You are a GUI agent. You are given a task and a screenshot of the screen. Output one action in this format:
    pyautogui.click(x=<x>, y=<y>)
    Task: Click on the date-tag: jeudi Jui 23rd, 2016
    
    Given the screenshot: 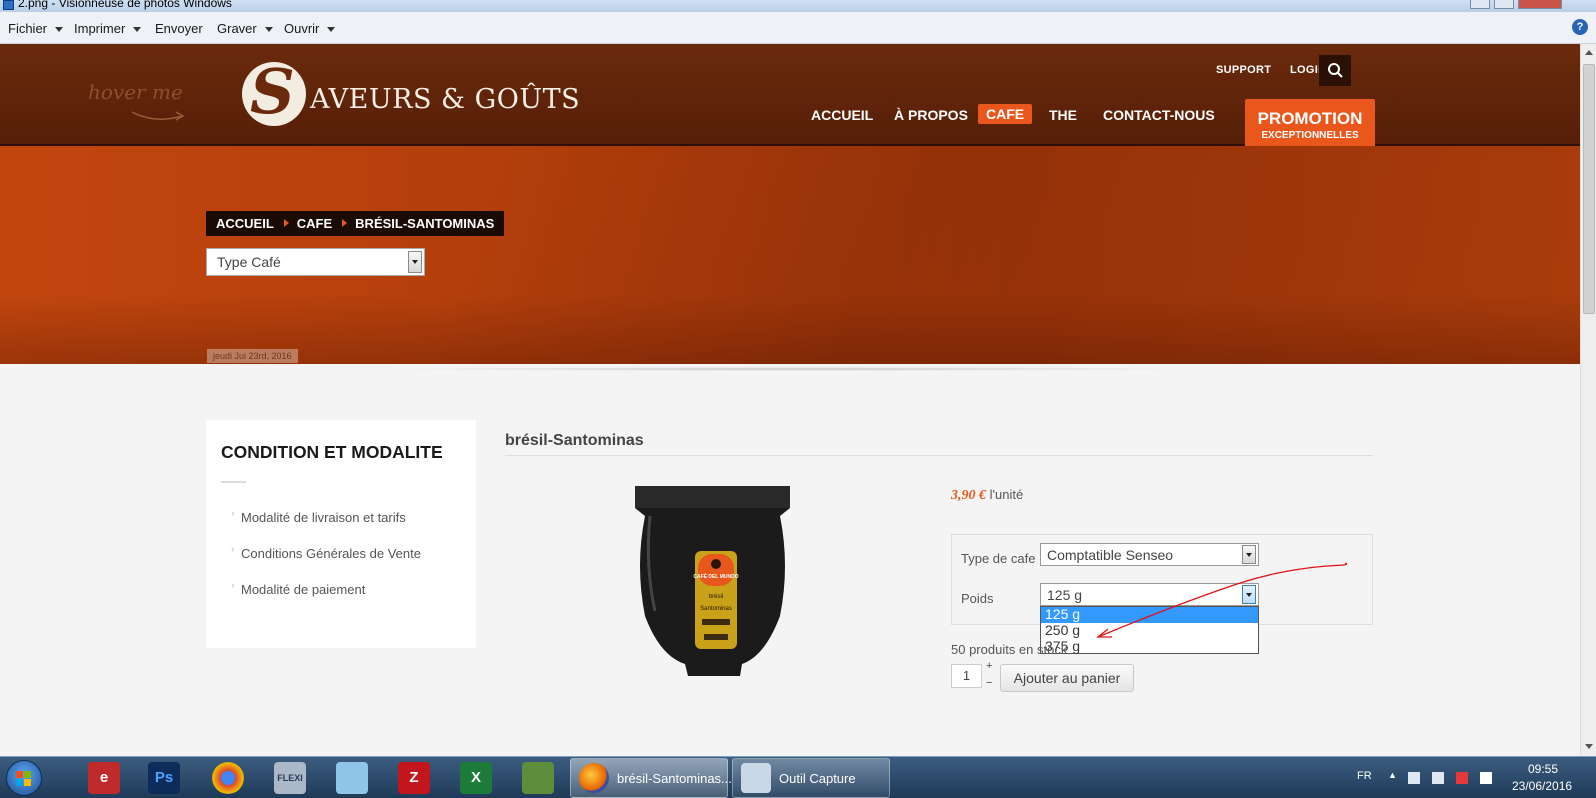 What is the action you would take?
    pyautogui.click(x=252, y=356)
    